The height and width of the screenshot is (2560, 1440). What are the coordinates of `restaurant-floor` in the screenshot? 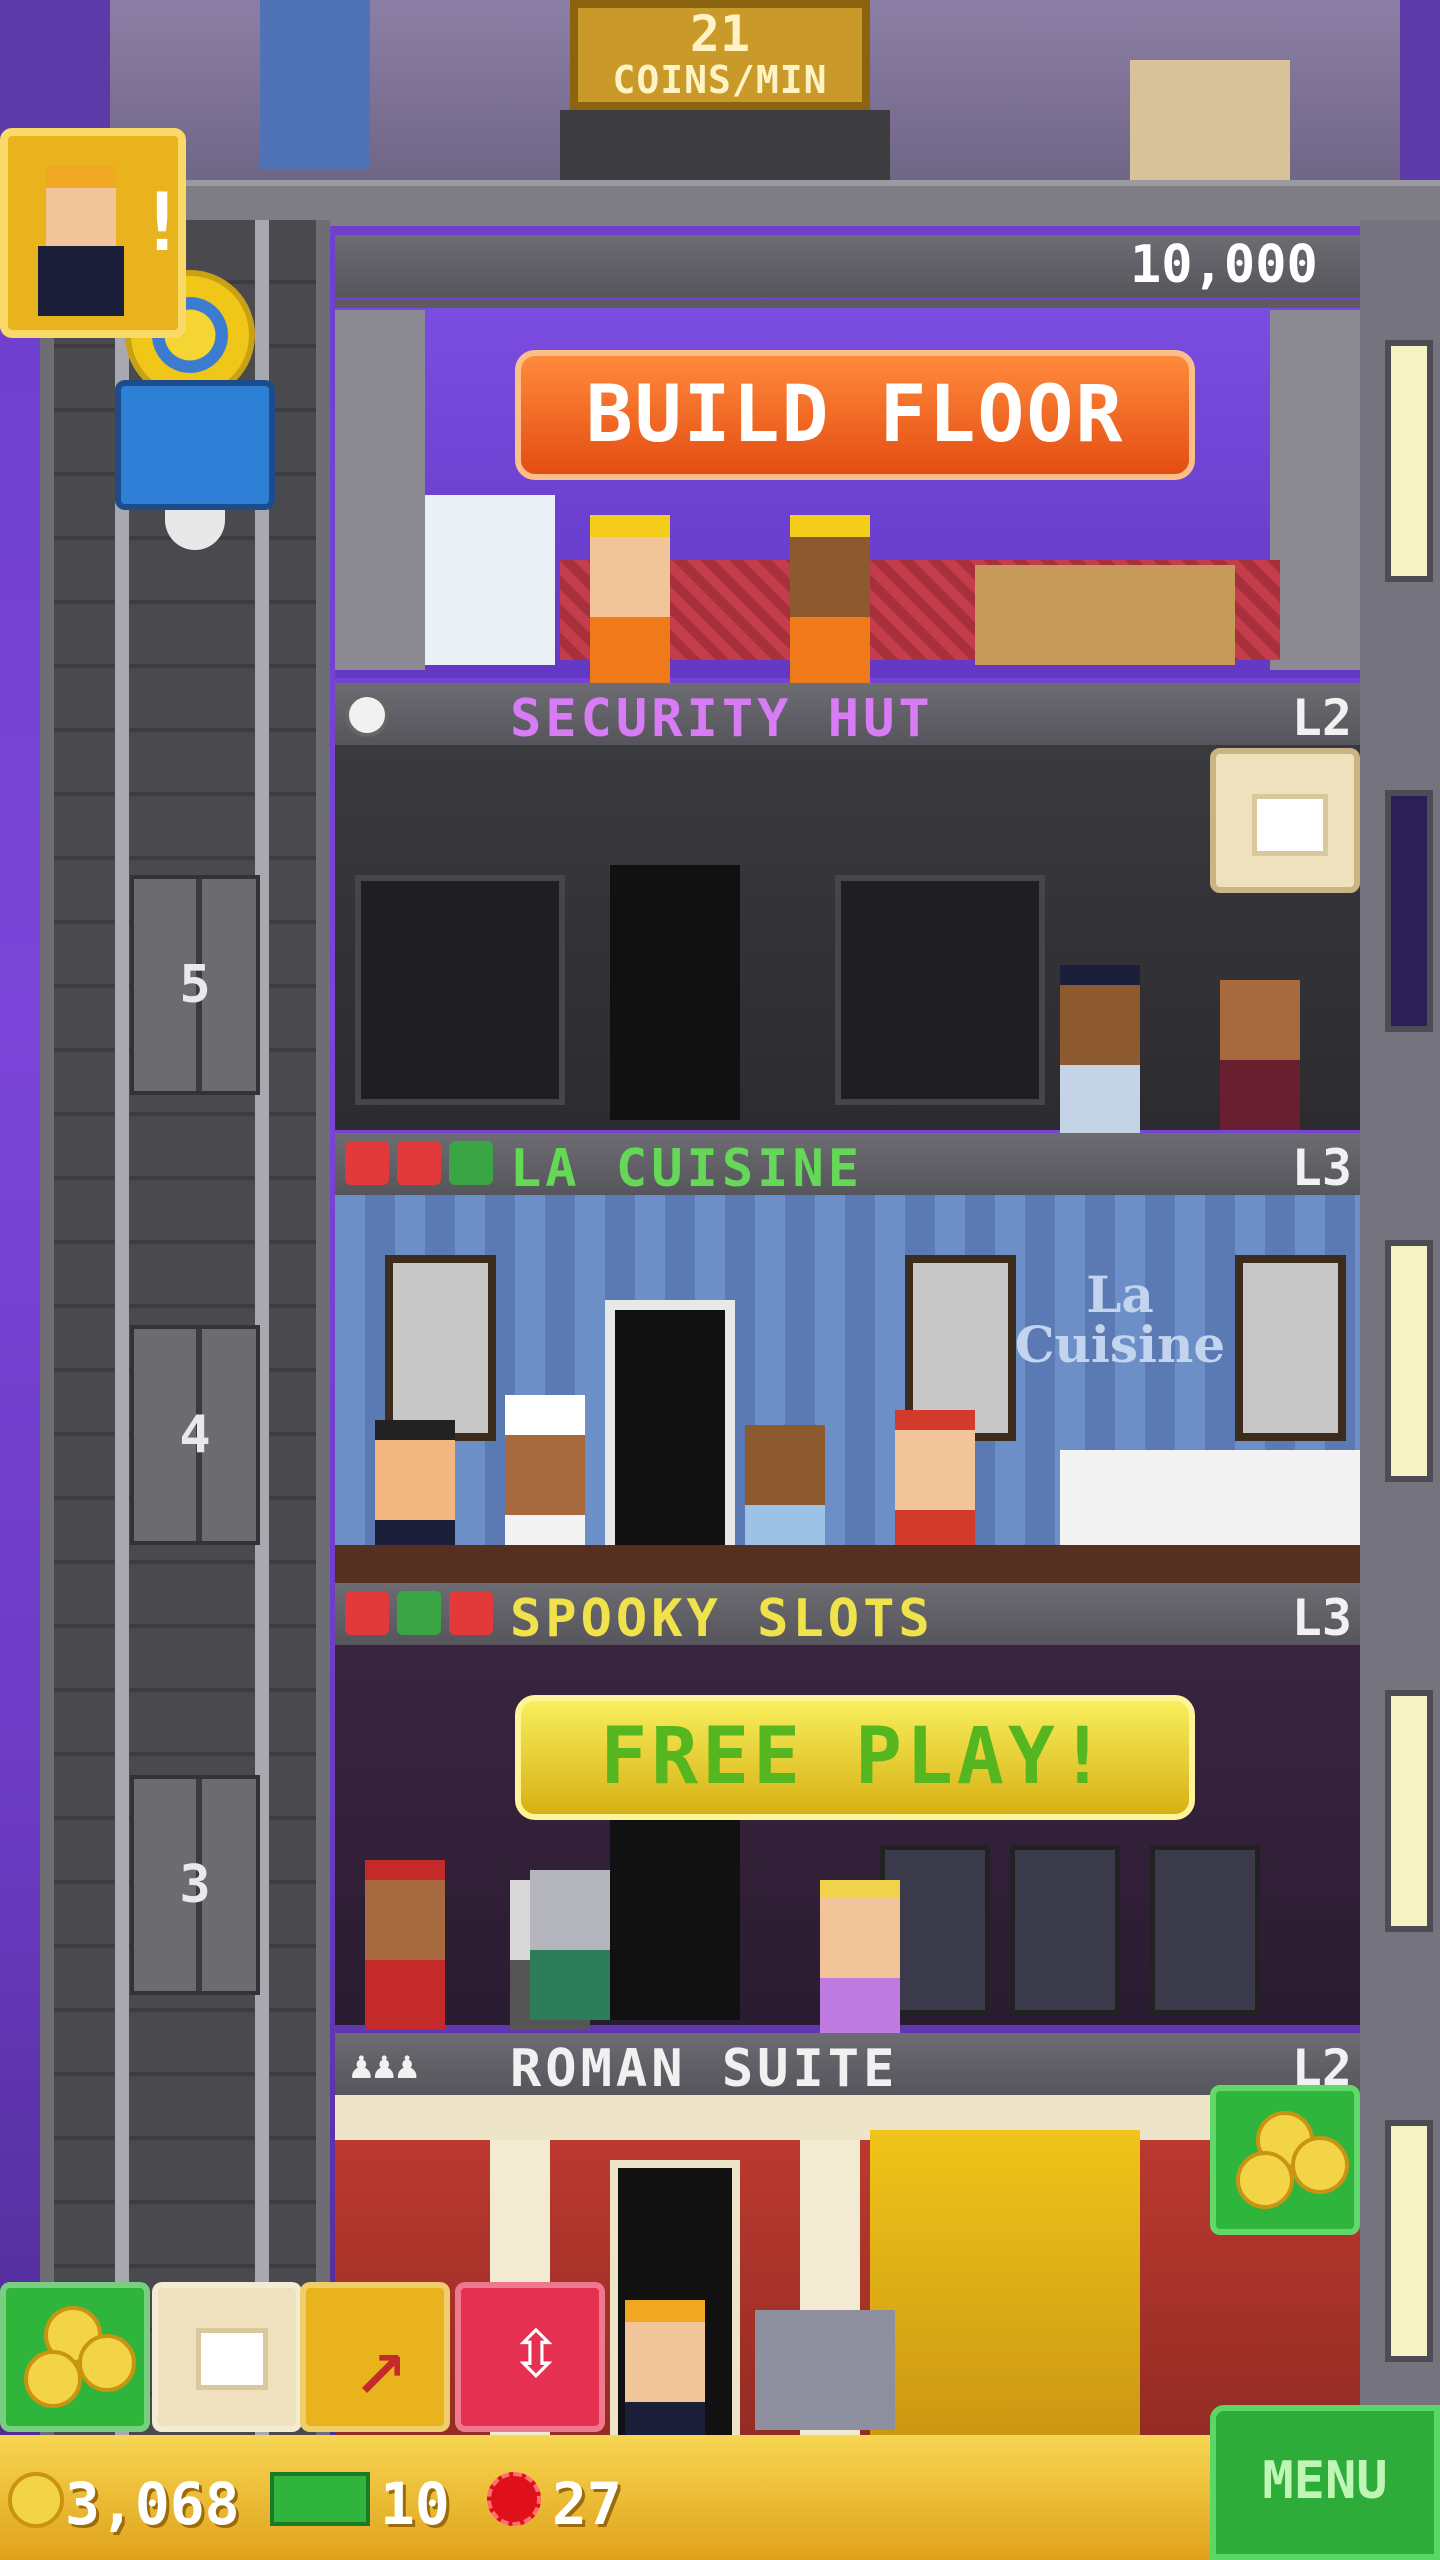 It's located at (847, 1565).